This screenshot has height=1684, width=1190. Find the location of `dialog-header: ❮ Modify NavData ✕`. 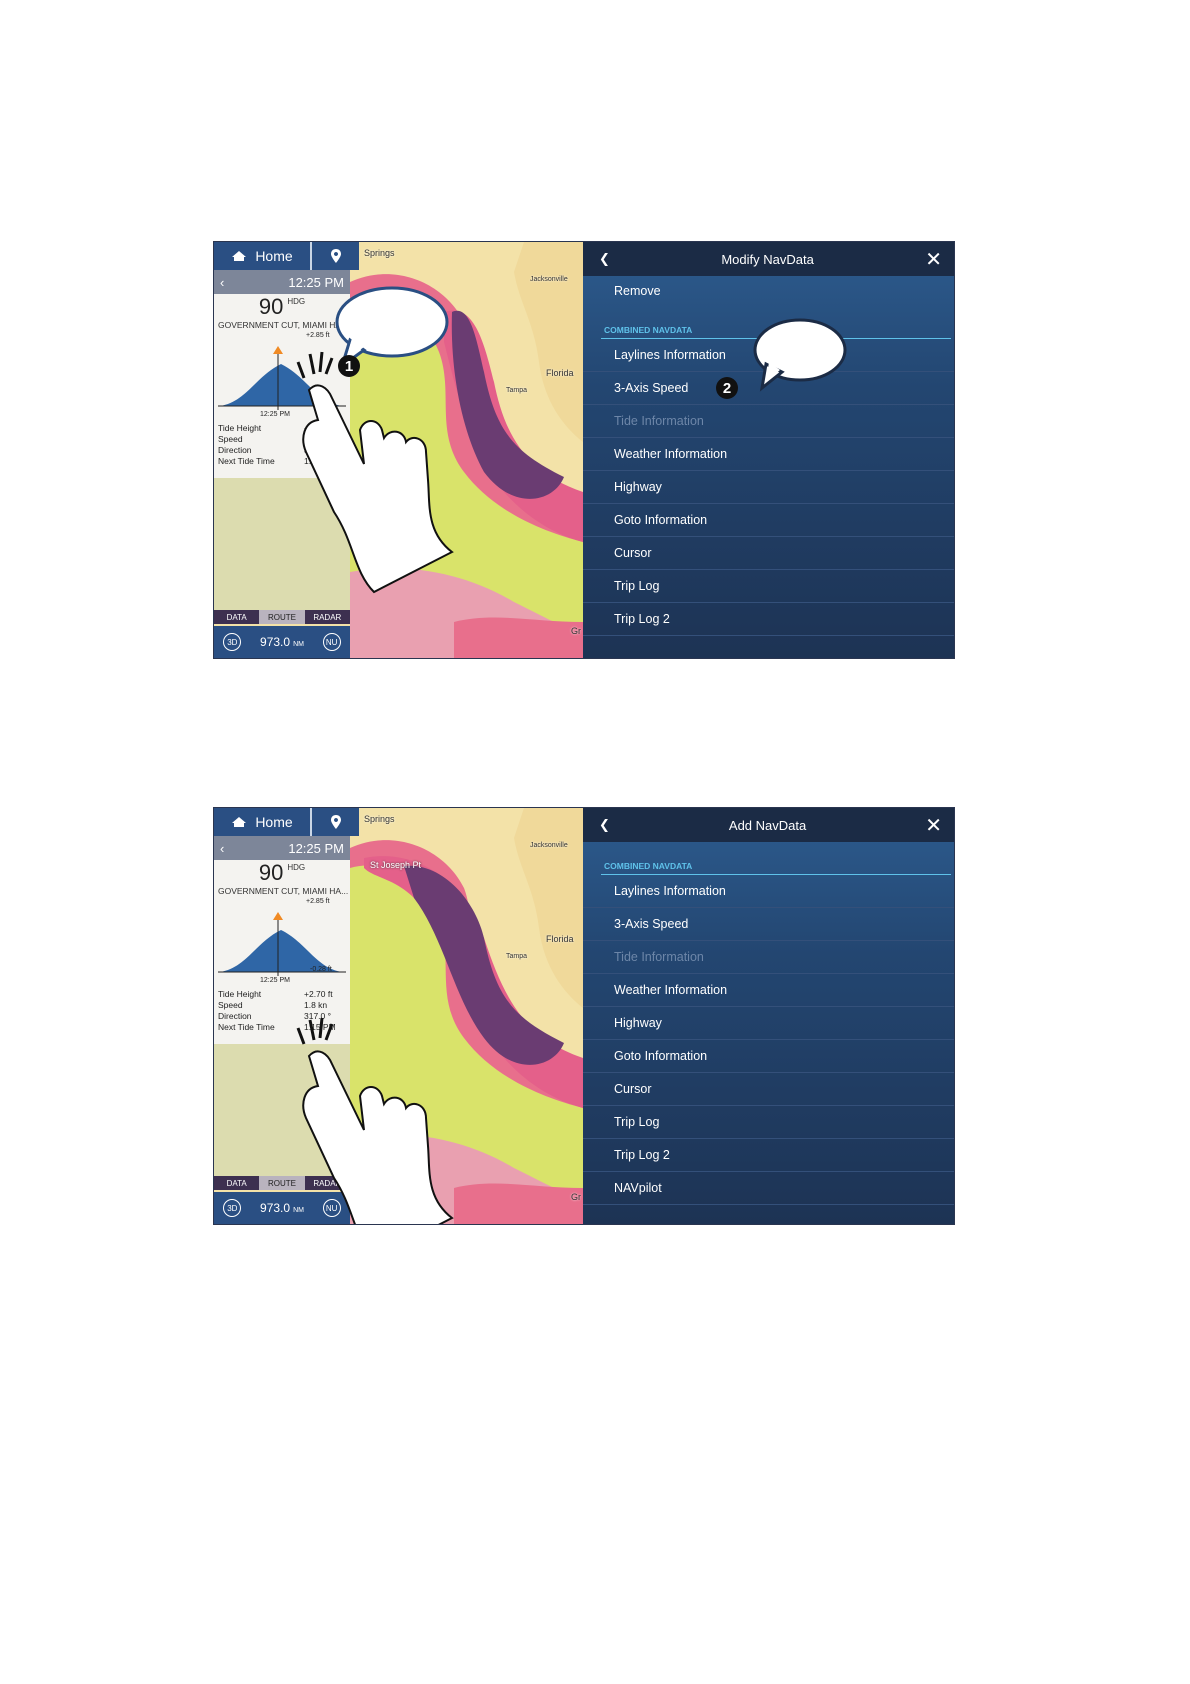

dialog-header: ❮ Modify NavData ✕ is located at coordinates (768, 259).